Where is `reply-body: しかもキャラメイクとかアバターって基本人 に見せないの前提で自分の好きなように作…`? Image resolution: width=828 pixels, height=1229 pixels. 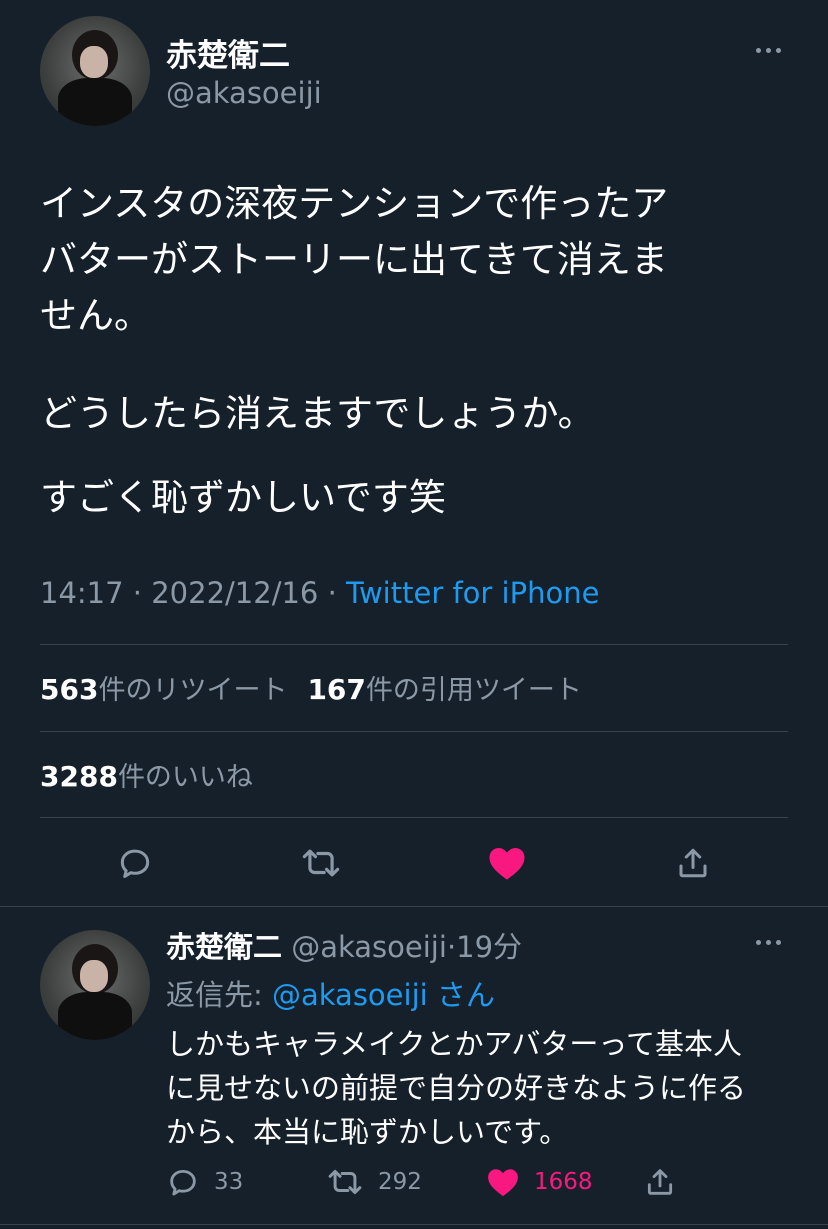
reply-body: しかもキャラメイクとかアバターって基本人 に見せないの前提で自分の好きなように作… is located at coordinates (476, 1088).